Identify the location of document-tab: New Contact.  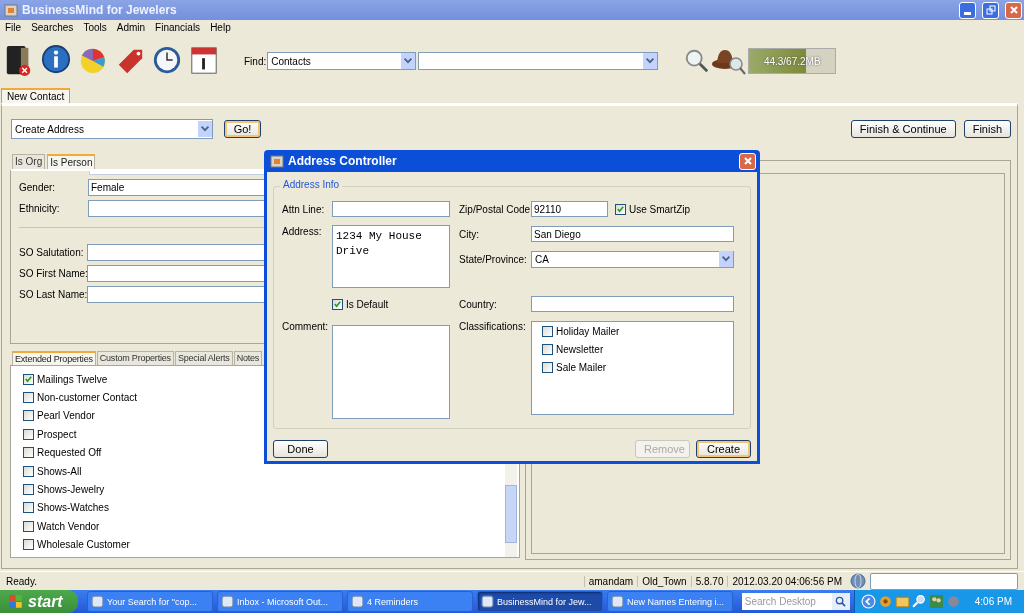
(36, 95).